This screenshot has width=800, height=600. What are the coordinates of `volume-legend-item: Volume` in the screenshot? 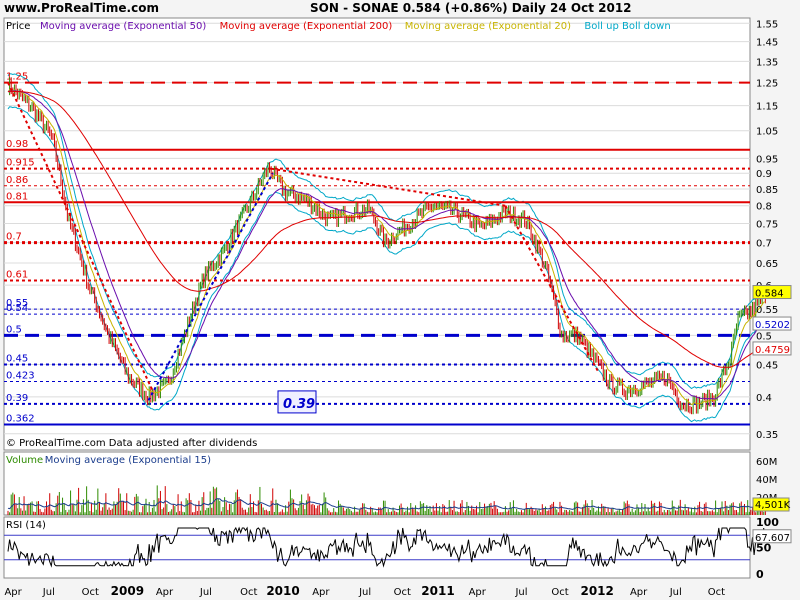 It's located at (24, 460).